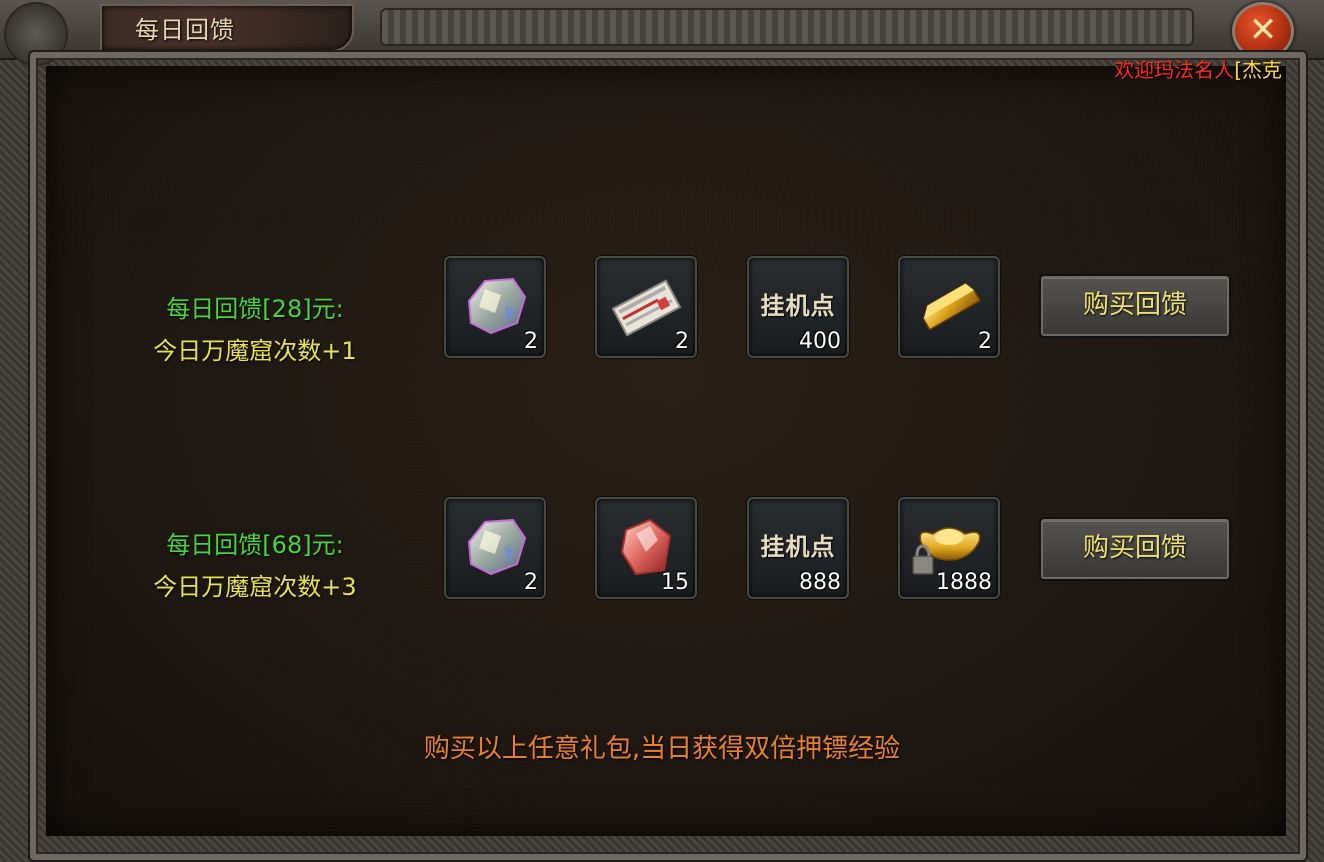 The height and width of the screenshot is (862, 1324). Describe the element at coordinates (255, 351) in the screenshot. I see `package-bonus: 今日万魔窟次数+1` at that location.